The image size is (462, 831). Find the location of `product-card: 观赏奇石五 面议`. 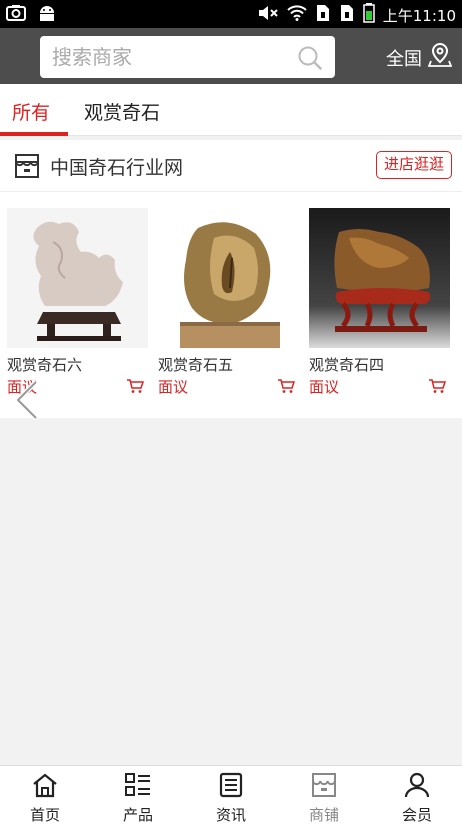

product-card: 观赏奇石五 面议 is located at coordinates (228, 303).